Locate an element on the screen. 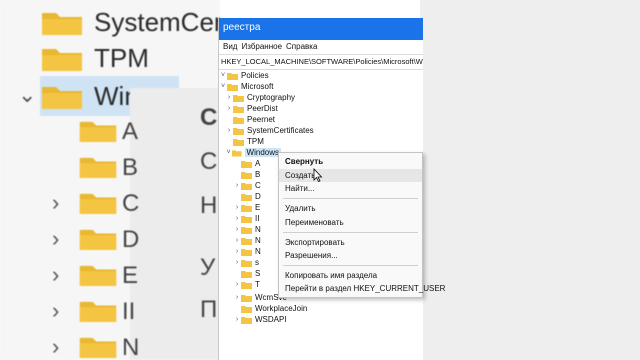  bg-letter: Н is located at coordinates (209, 205).